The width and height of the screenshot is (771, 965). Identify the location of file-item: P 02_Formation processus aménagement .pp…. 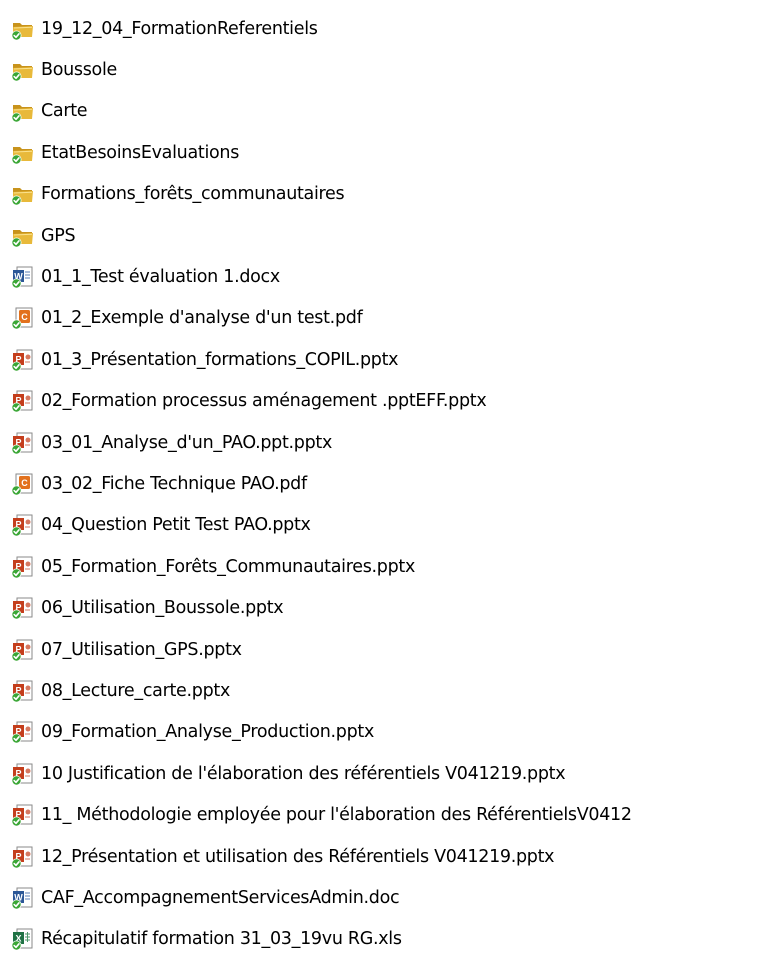
(385, 401).